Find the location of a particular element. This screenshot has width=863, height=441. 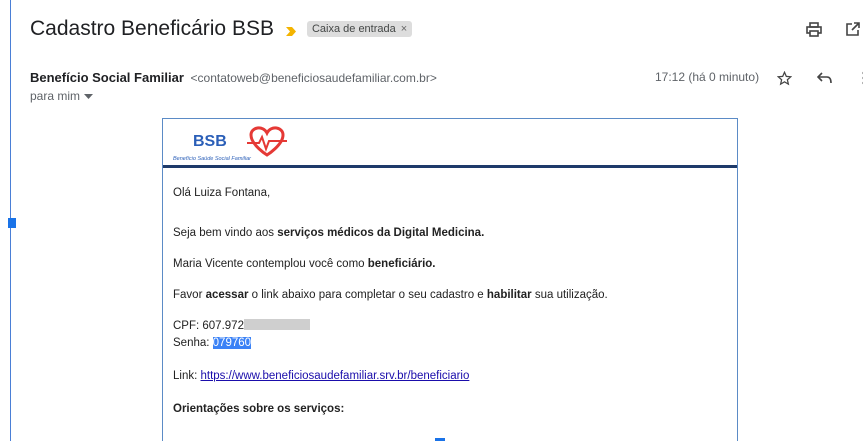

label-chip-text: Caixa de entrada is located at coordinates (353, 29).